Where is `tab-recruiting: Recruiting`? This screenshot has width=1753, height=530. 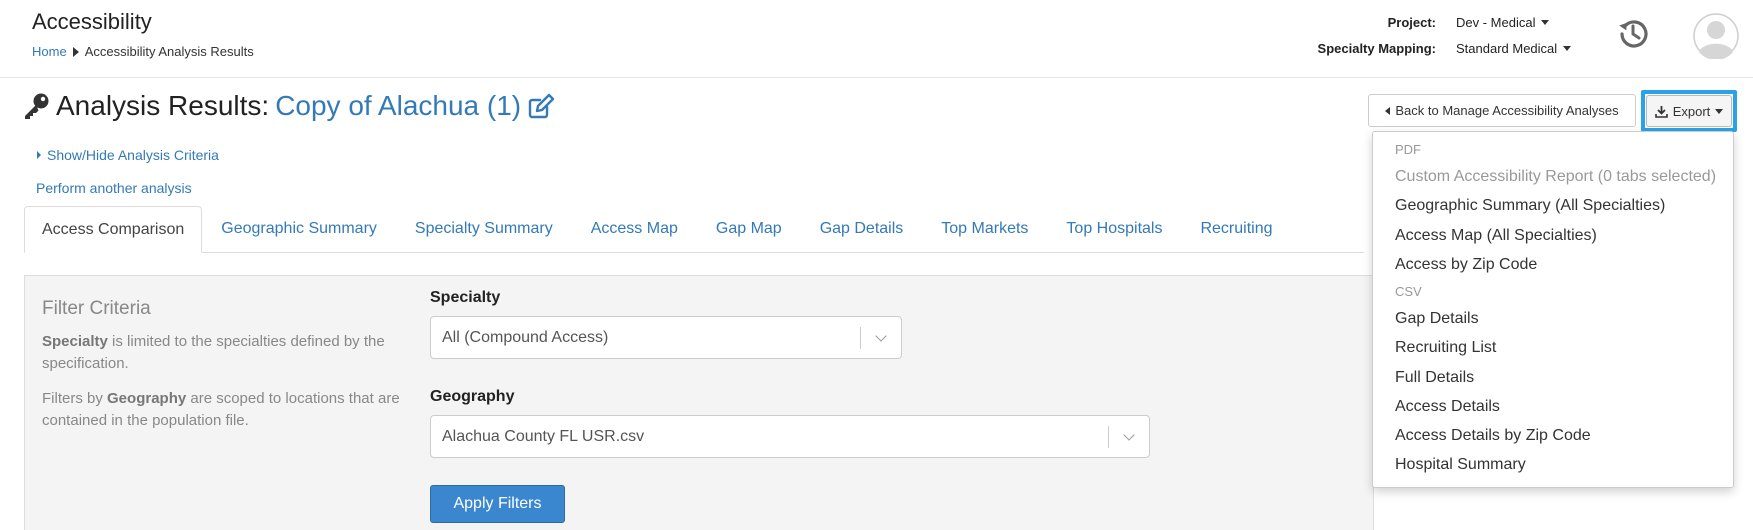 tab-recruiting: Recruiting is located at coordinates (1236, 229).